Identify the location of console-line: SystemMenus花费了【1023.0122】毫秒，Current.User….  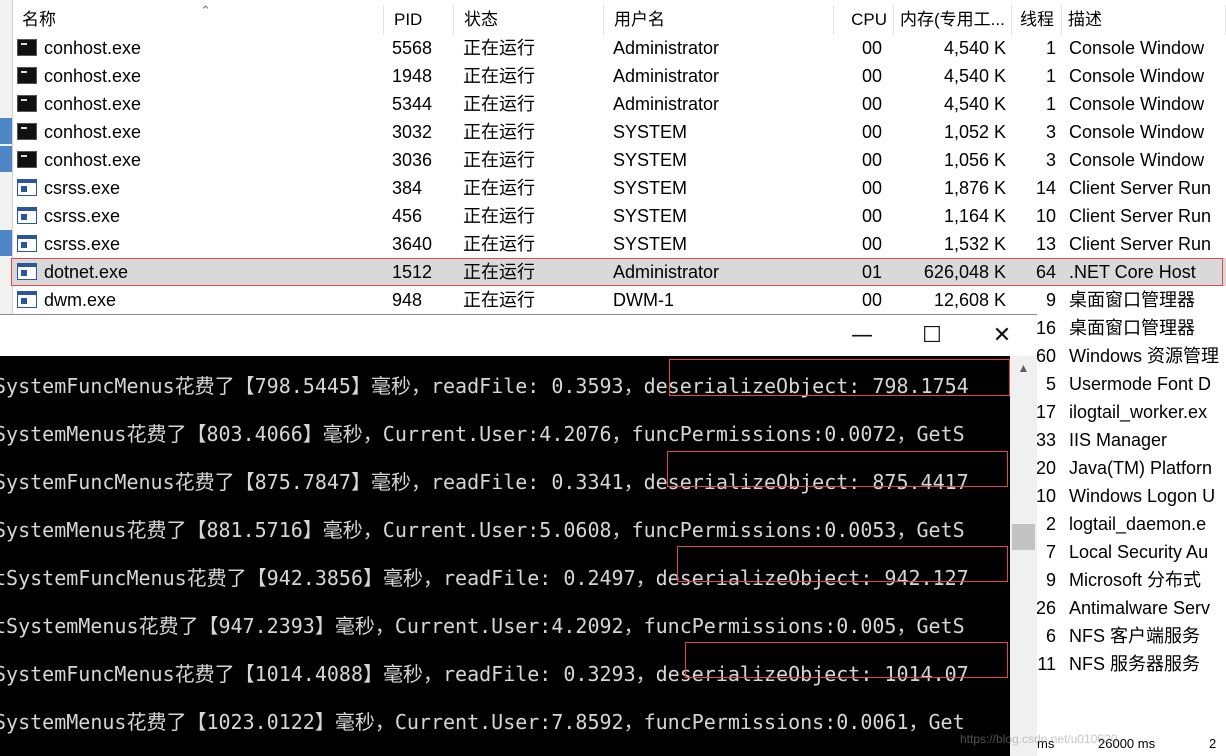
(482, 722).